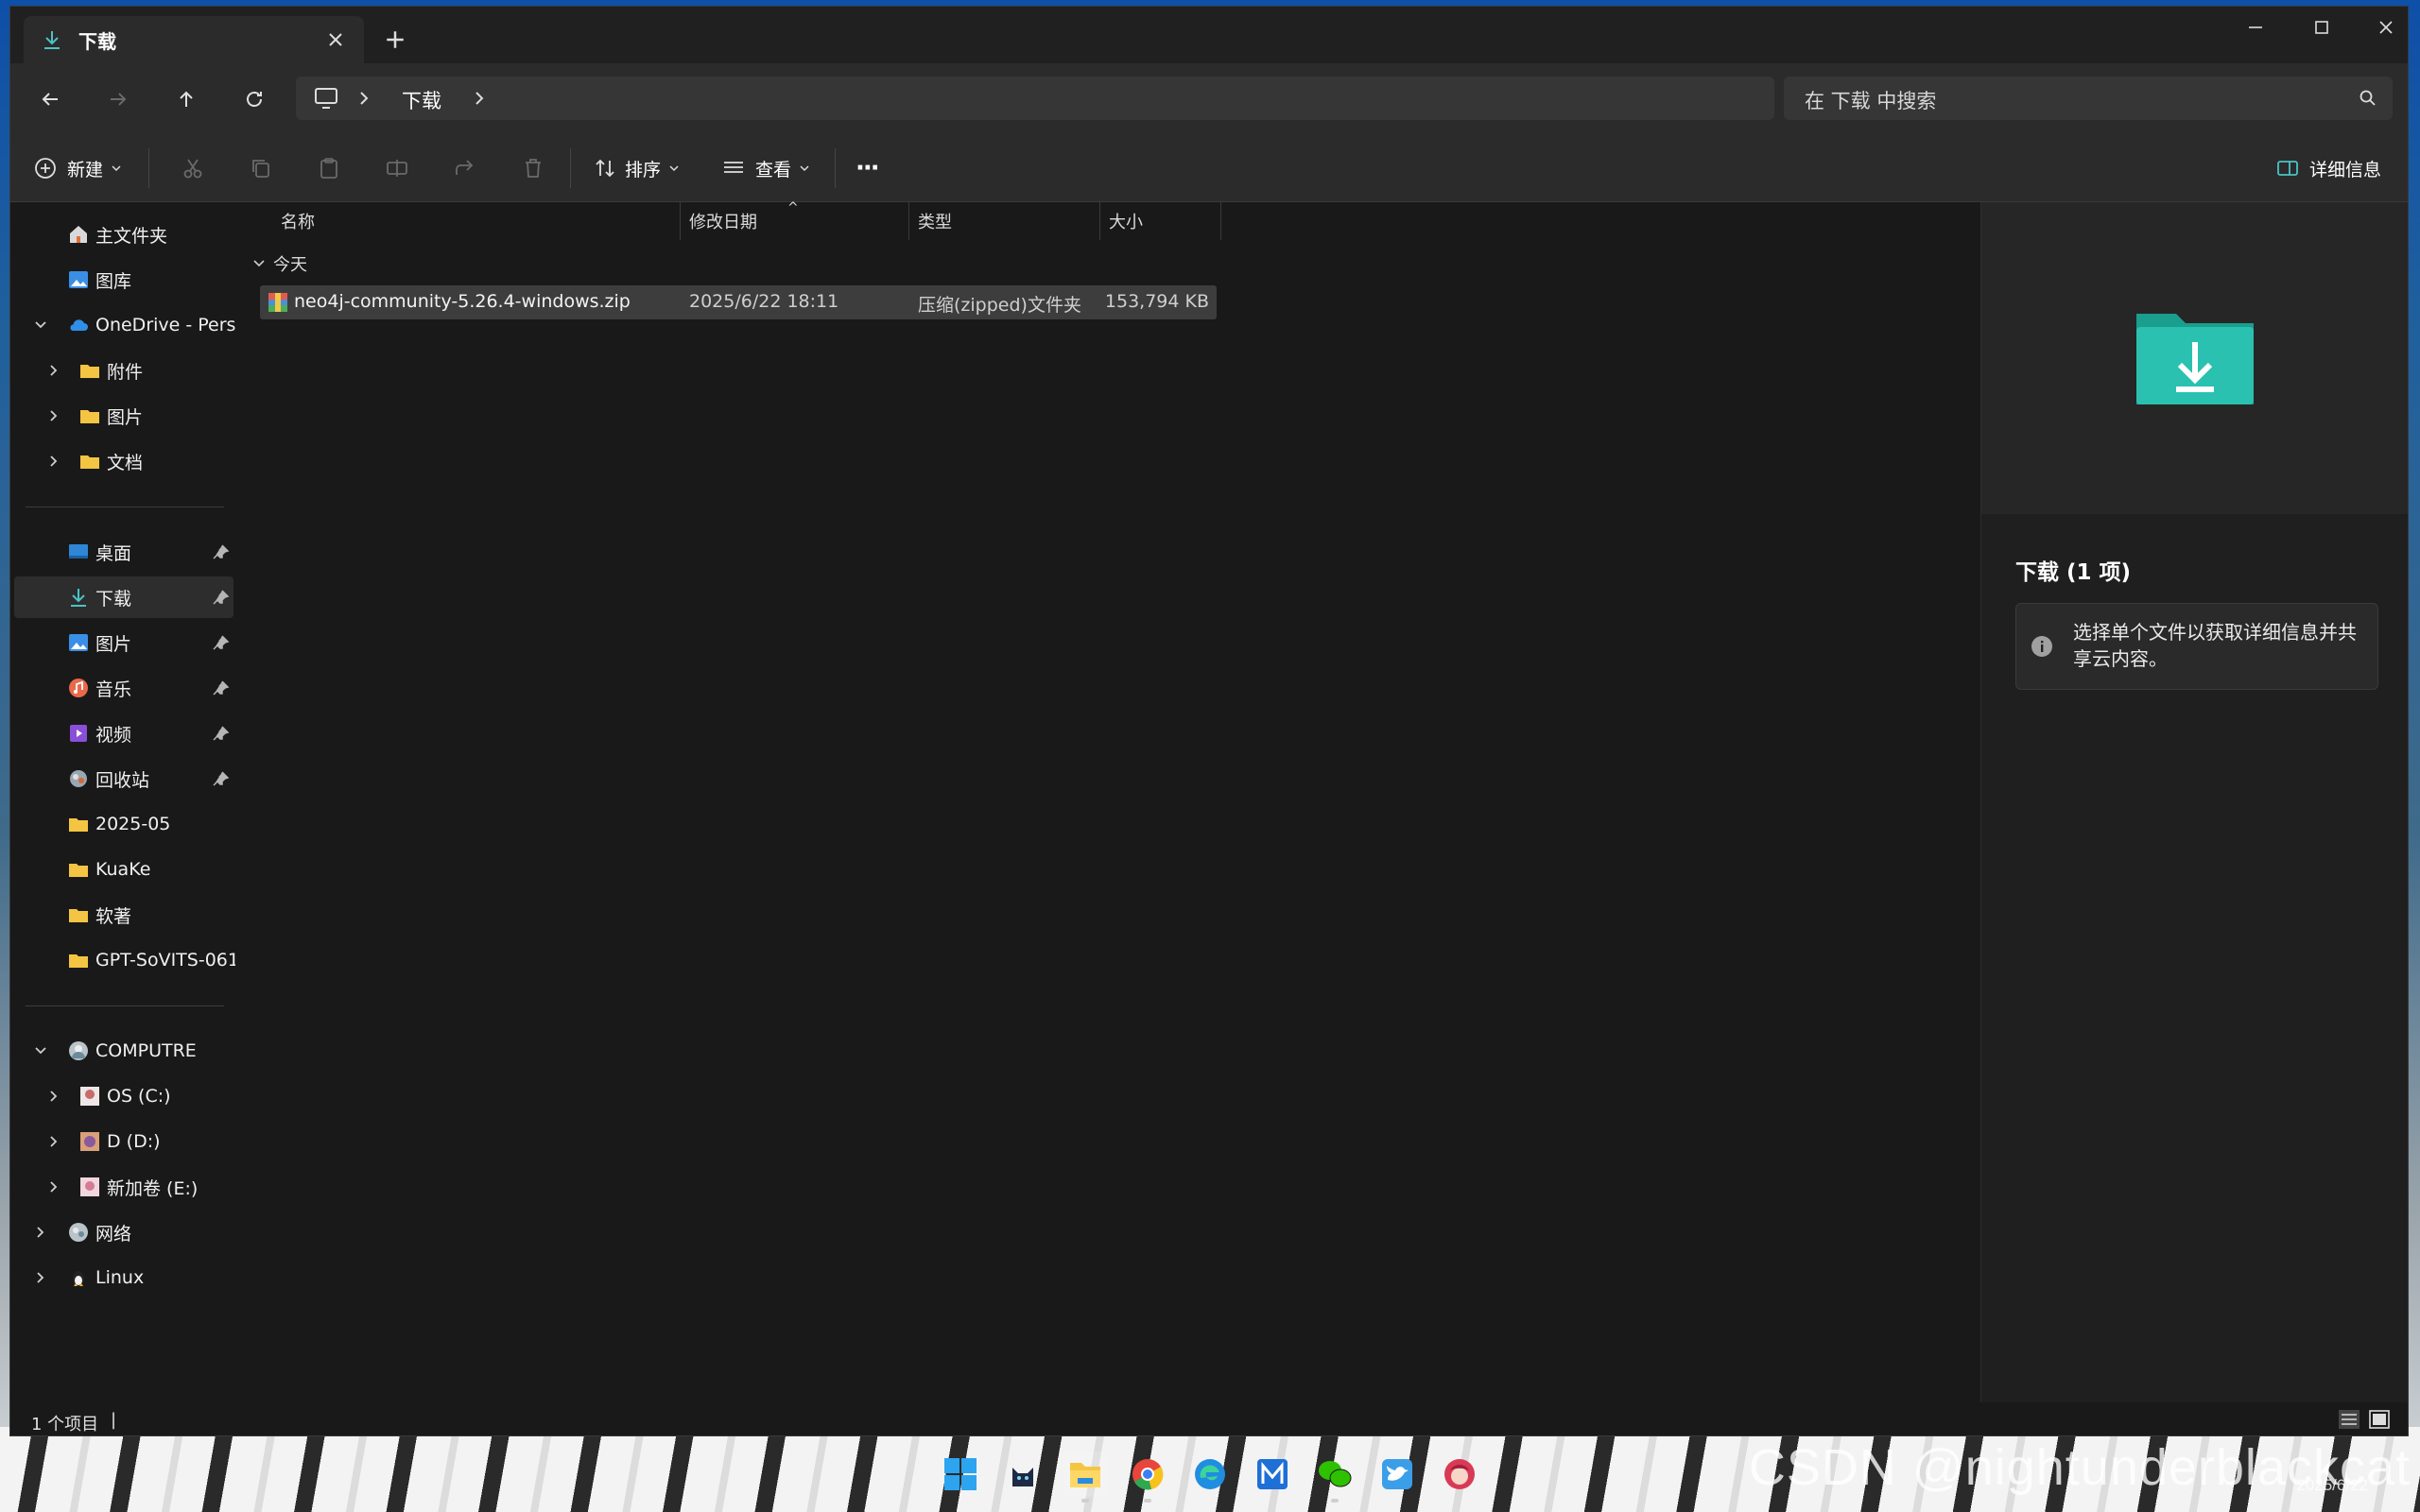 The image size is (2420, 1512). Describe the element at coordinates (123, 416) in the screenshot. I see `sidebar-item-od-pictures: 图片` at that location.